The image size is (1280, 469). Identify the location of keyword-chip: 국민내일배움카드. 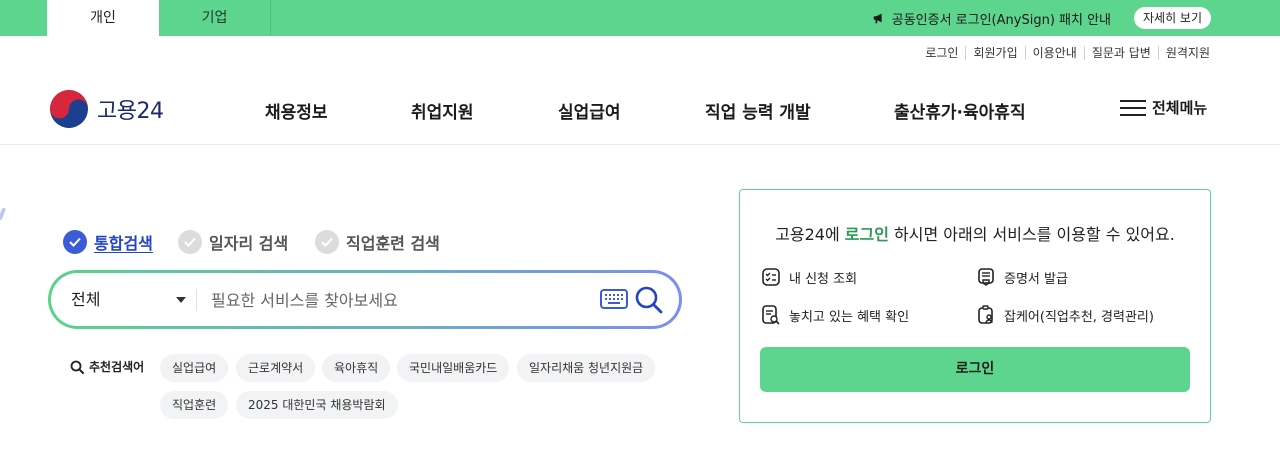
(453, 368).